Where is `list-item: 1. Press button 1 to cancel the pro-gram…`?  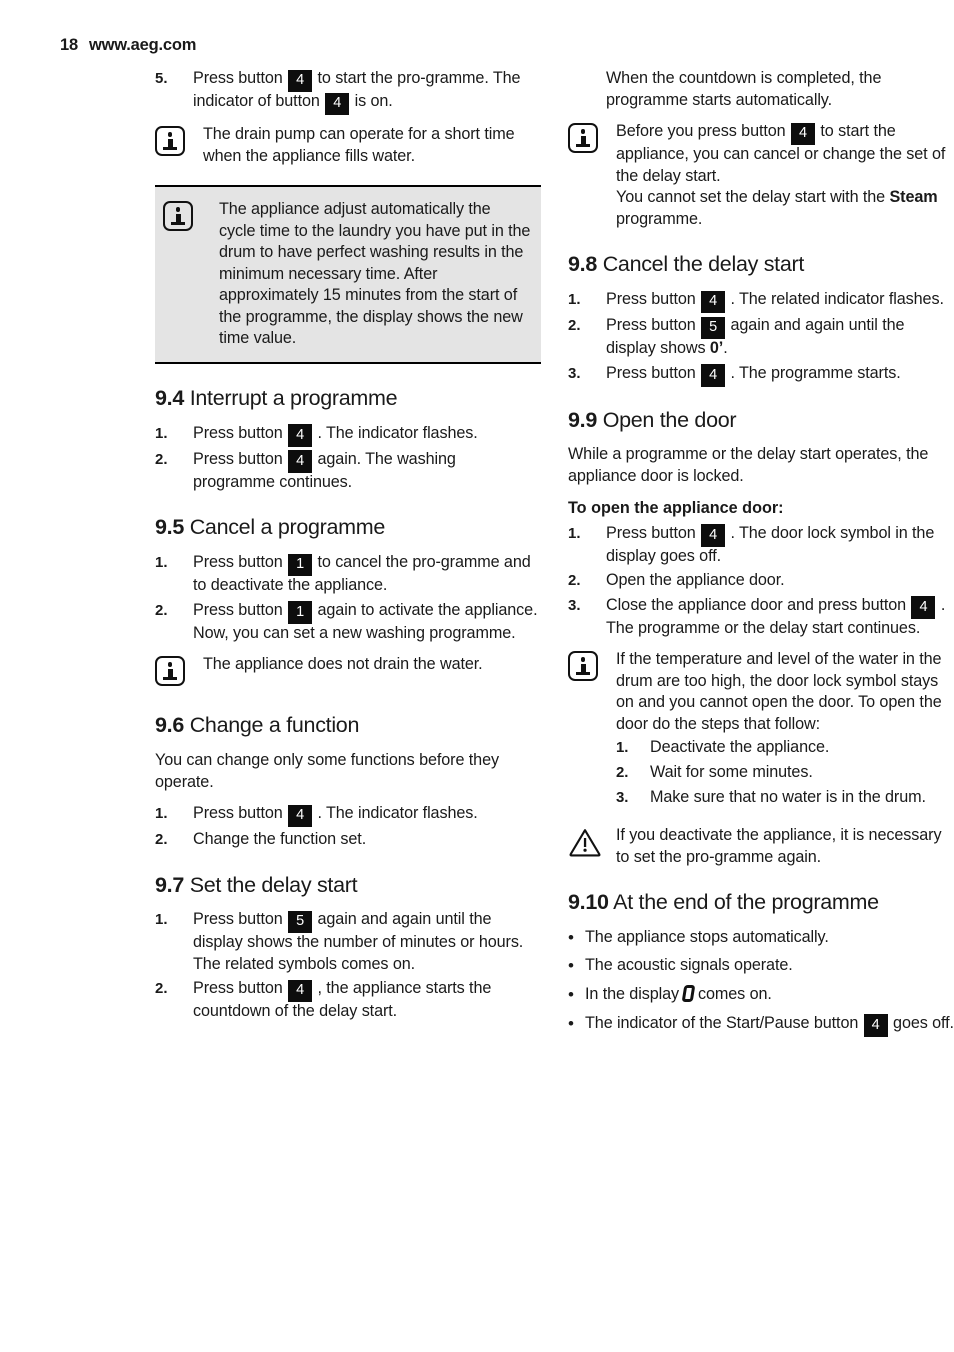 list-item: 1. Press button 1 to cancel the pro-gram… is located at coordinates (348, 574).